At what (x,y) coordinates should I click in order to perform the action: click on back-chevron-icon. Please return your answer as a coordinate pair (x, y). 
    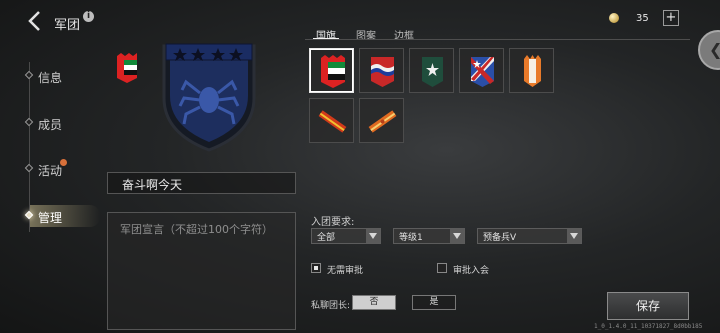
    Looking at the image, I should click on (34, 21).